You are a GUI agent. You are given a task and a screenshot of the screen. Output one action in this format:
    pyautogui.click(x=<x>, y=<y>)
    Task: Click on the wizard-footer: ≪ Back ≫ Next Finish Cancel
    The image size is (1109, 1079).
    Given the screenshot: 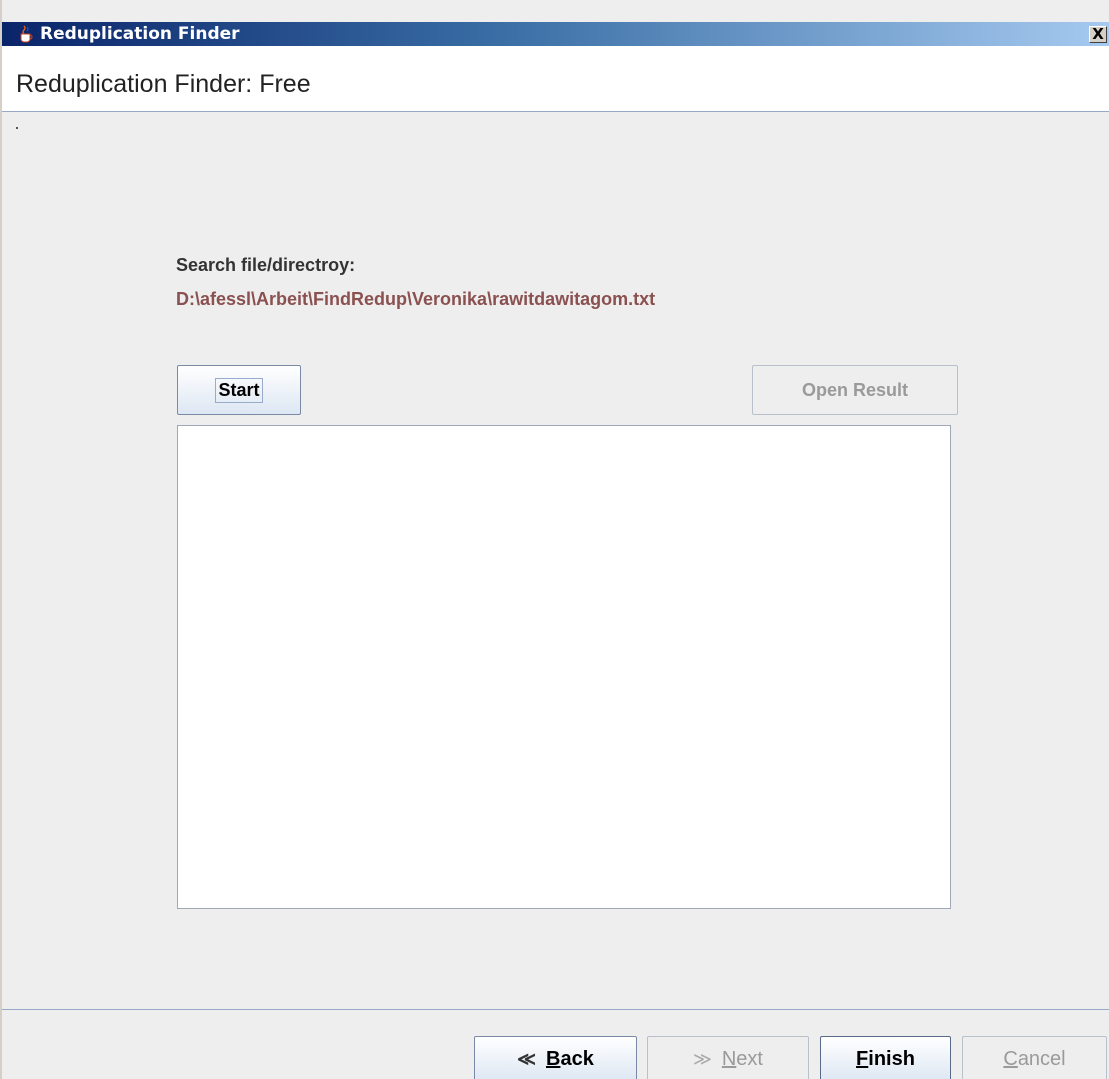 What is the action you would take?
    pyautogui.click(x=555, y=1044)
    